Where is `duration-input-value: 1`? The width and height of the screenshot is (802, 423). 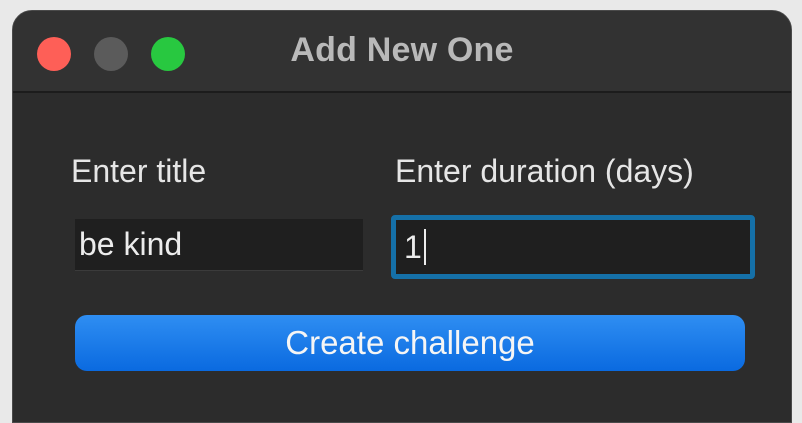 duration-input-value: 1 is located at coordinates (413, 246).